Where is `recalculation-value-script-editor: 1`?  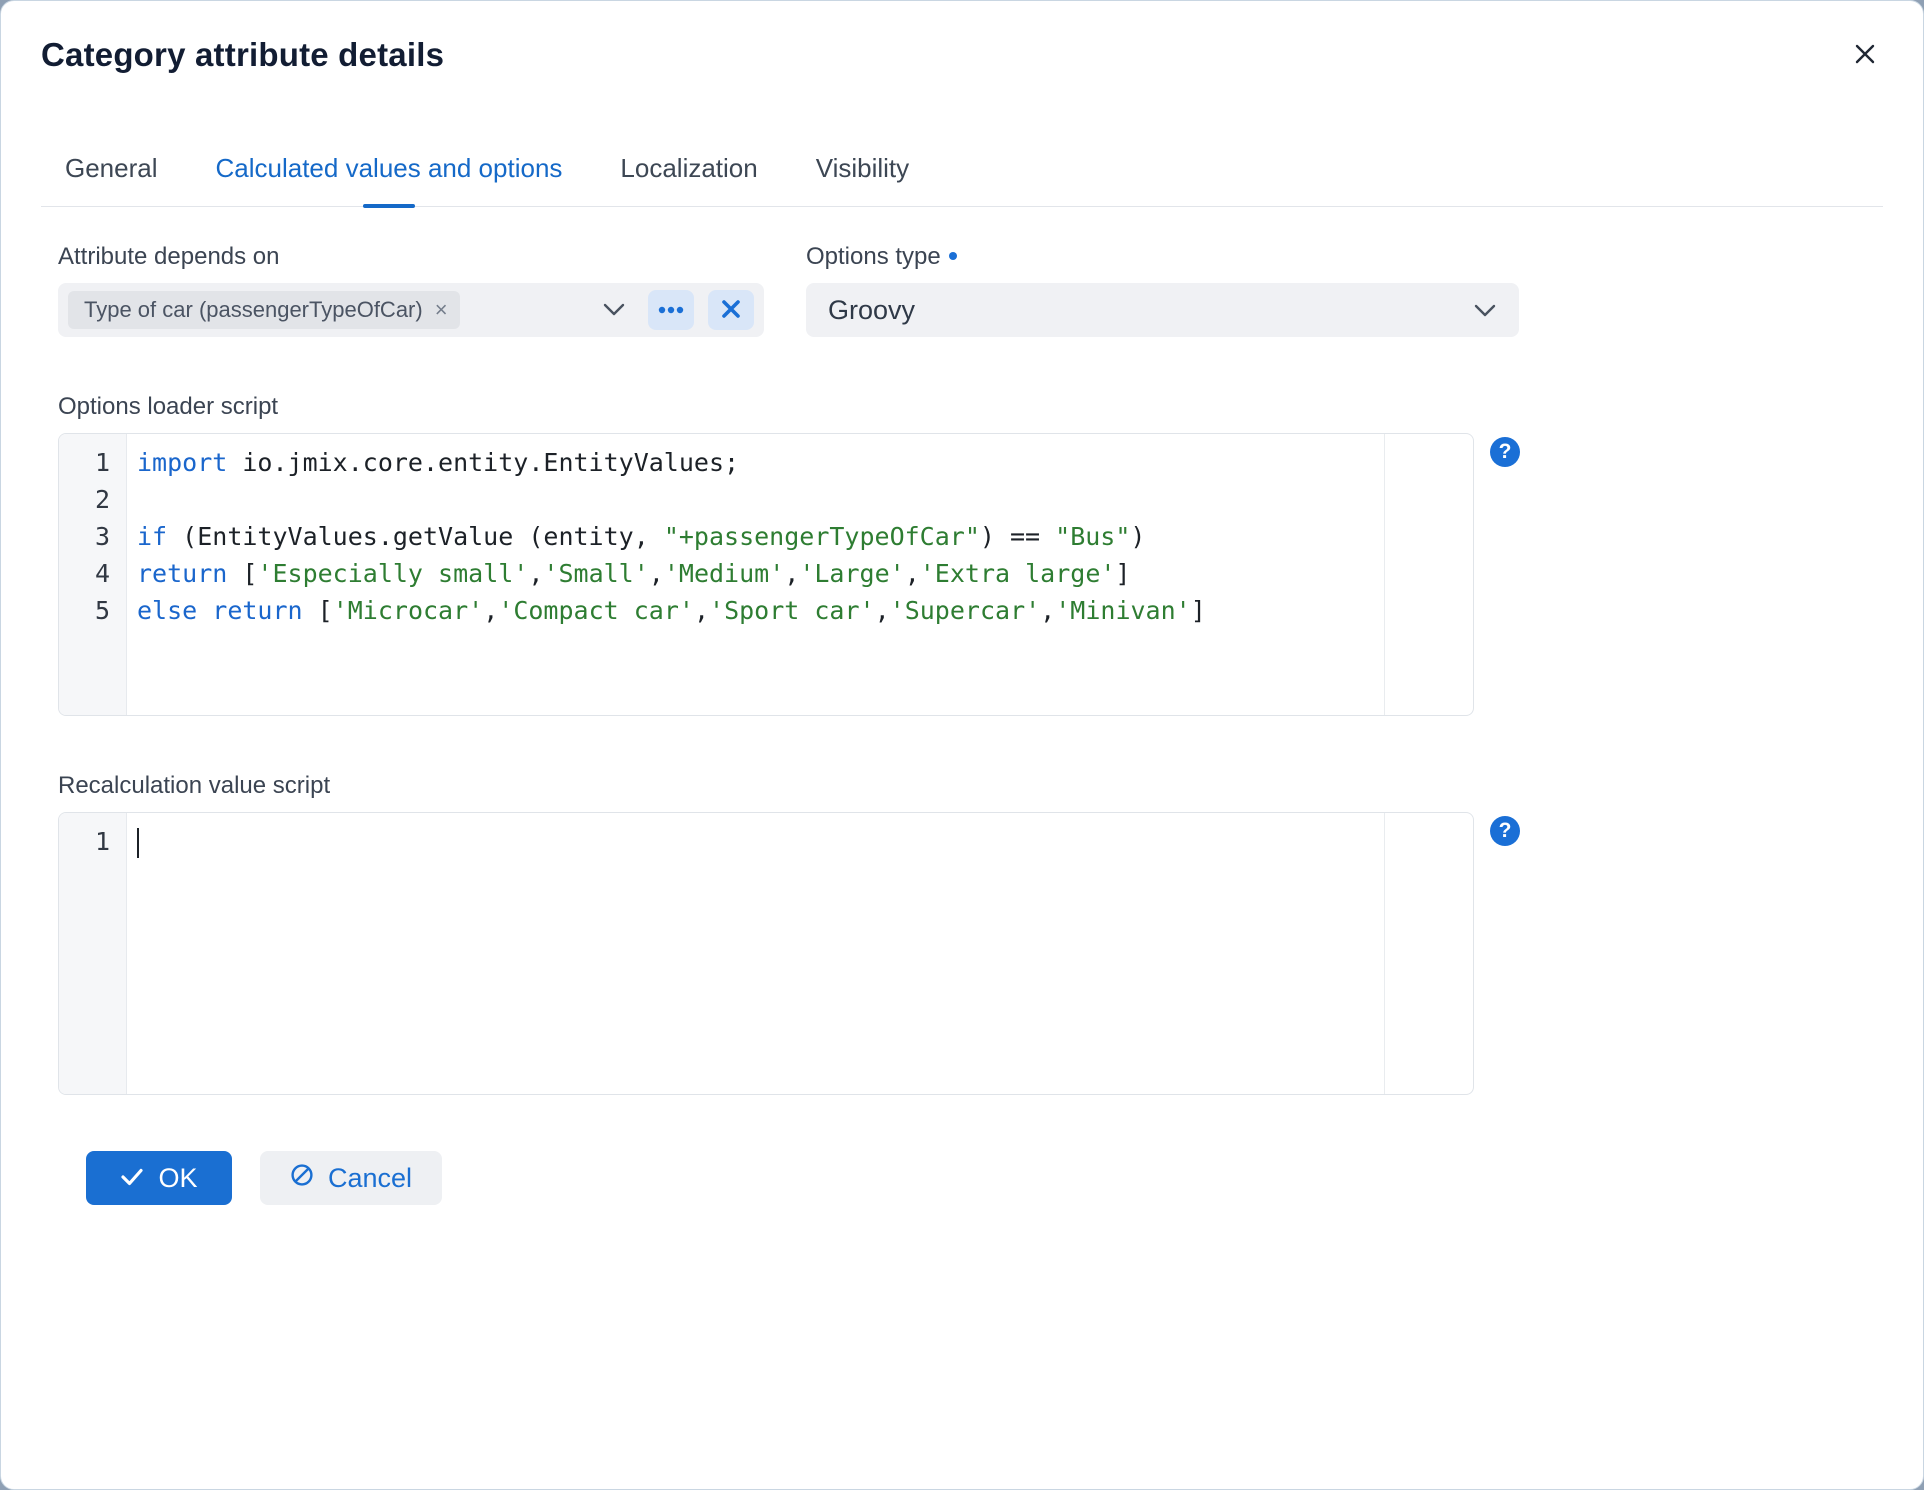 recalculation-value-script-editor: 1 is located at coordinates (766, 953).